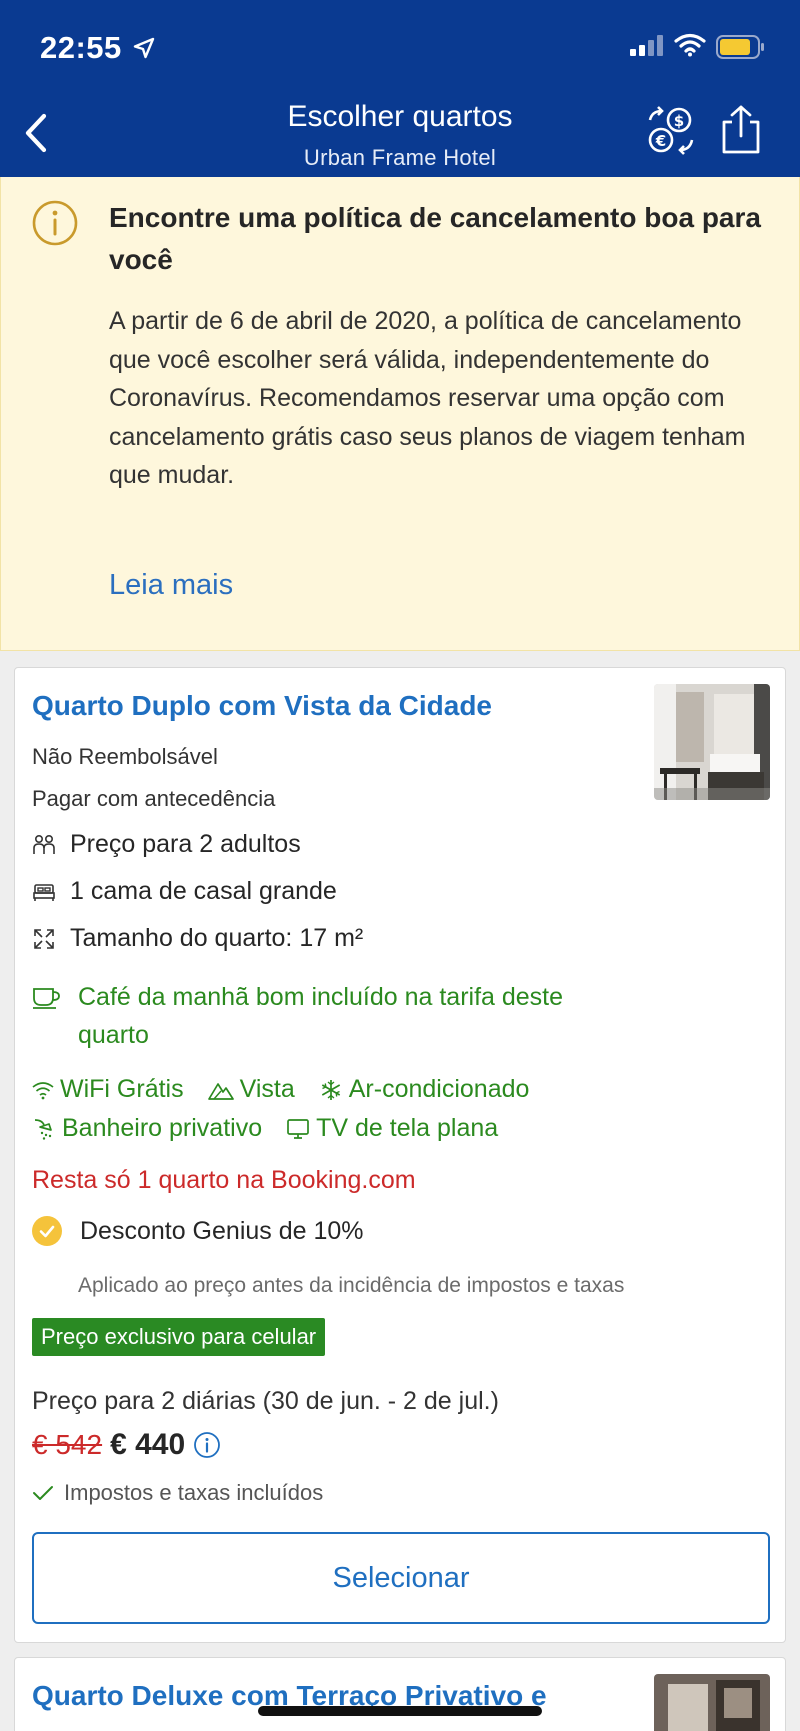 This screenshot has height=1731, width=800. Describe the element at coordinates (36, 133) in the screenshot. I see `back-chevron-icon` at that location.